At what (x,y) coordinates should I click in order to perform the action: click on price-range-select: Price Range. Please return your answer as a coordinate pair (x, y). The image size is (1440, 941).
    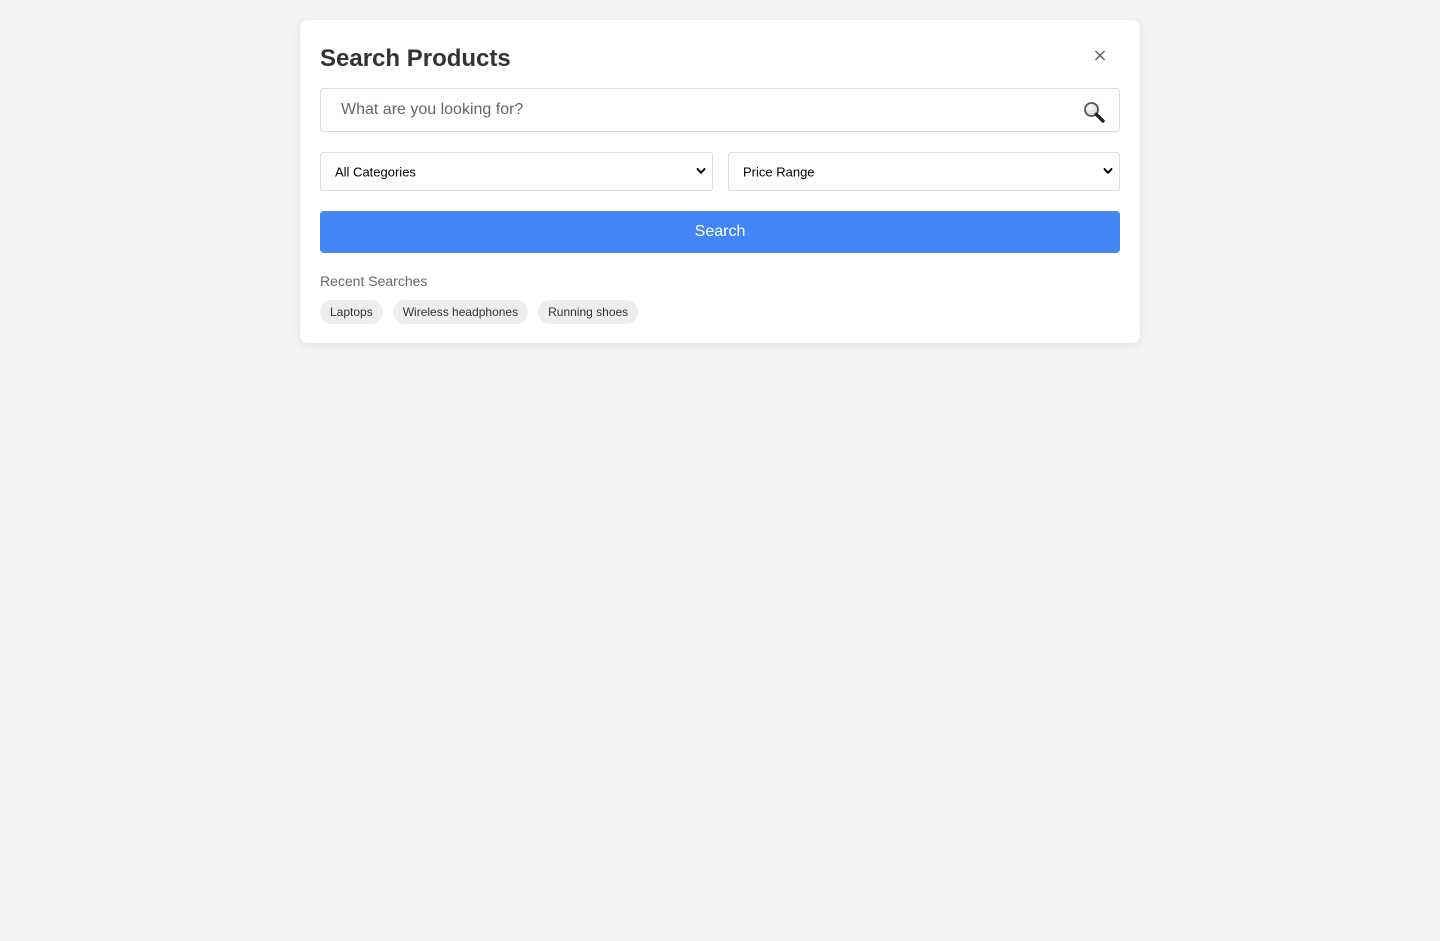
    Looking at the image, I should click on (924, 171).